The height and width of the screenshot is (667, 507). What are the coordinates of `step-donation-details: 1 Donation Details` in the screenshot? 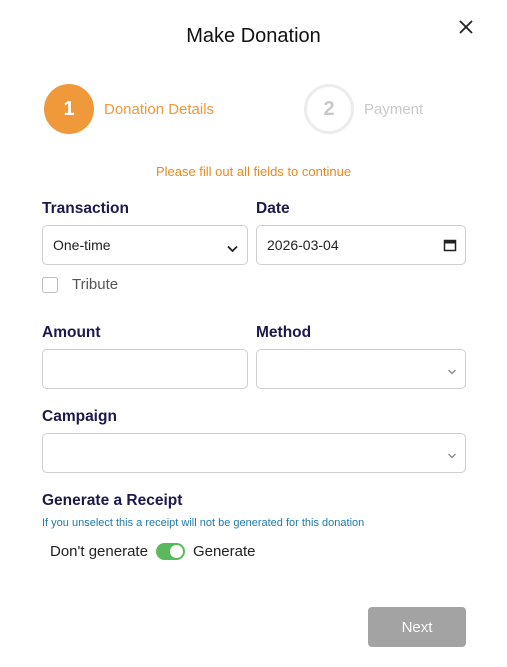 It's located at (129, 109).